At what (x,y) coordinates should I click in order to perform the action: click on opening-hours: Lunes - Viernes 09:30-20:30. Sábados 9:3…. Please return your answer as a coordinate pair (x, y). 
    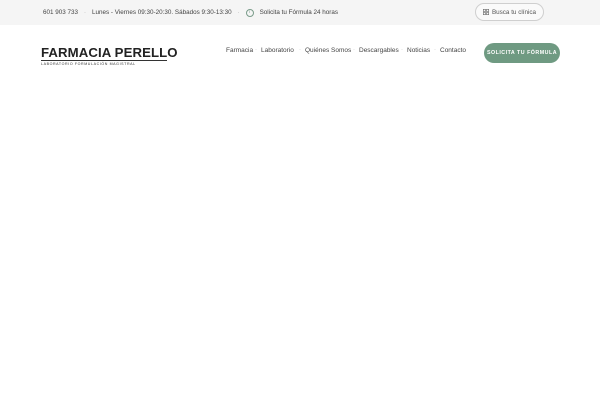
    Looking at the image, I should click on (162, 12).